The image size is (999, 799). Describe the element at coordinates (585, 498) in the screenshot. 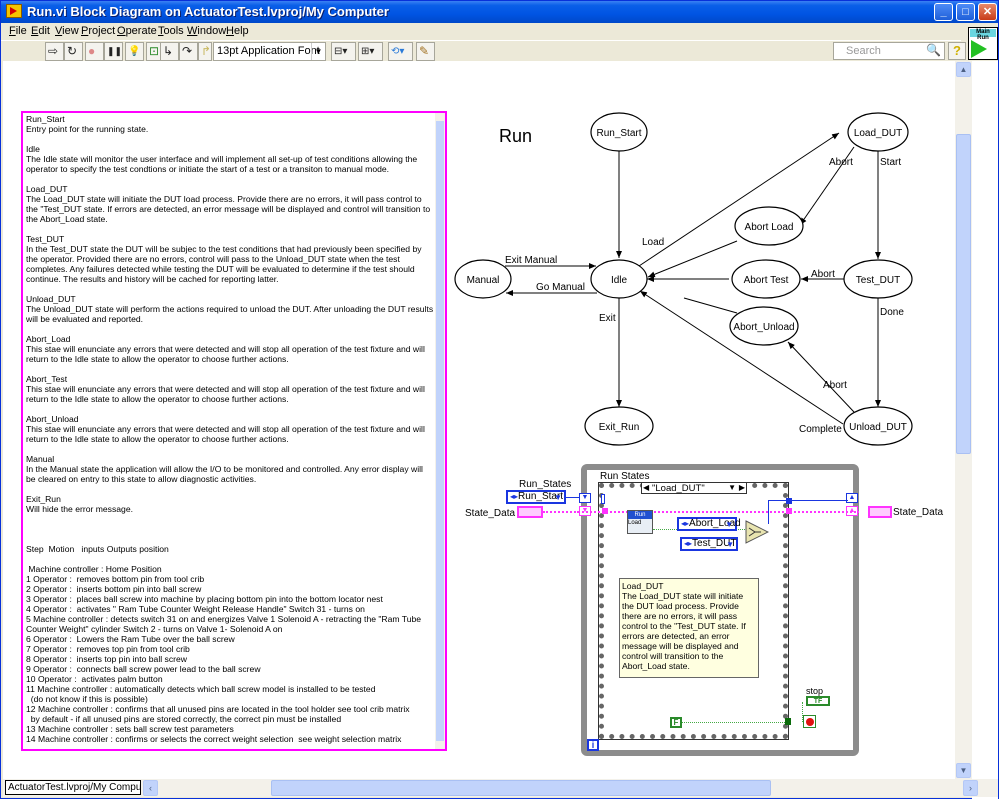

I see `shift-register-left-enum: ▼` at that location.